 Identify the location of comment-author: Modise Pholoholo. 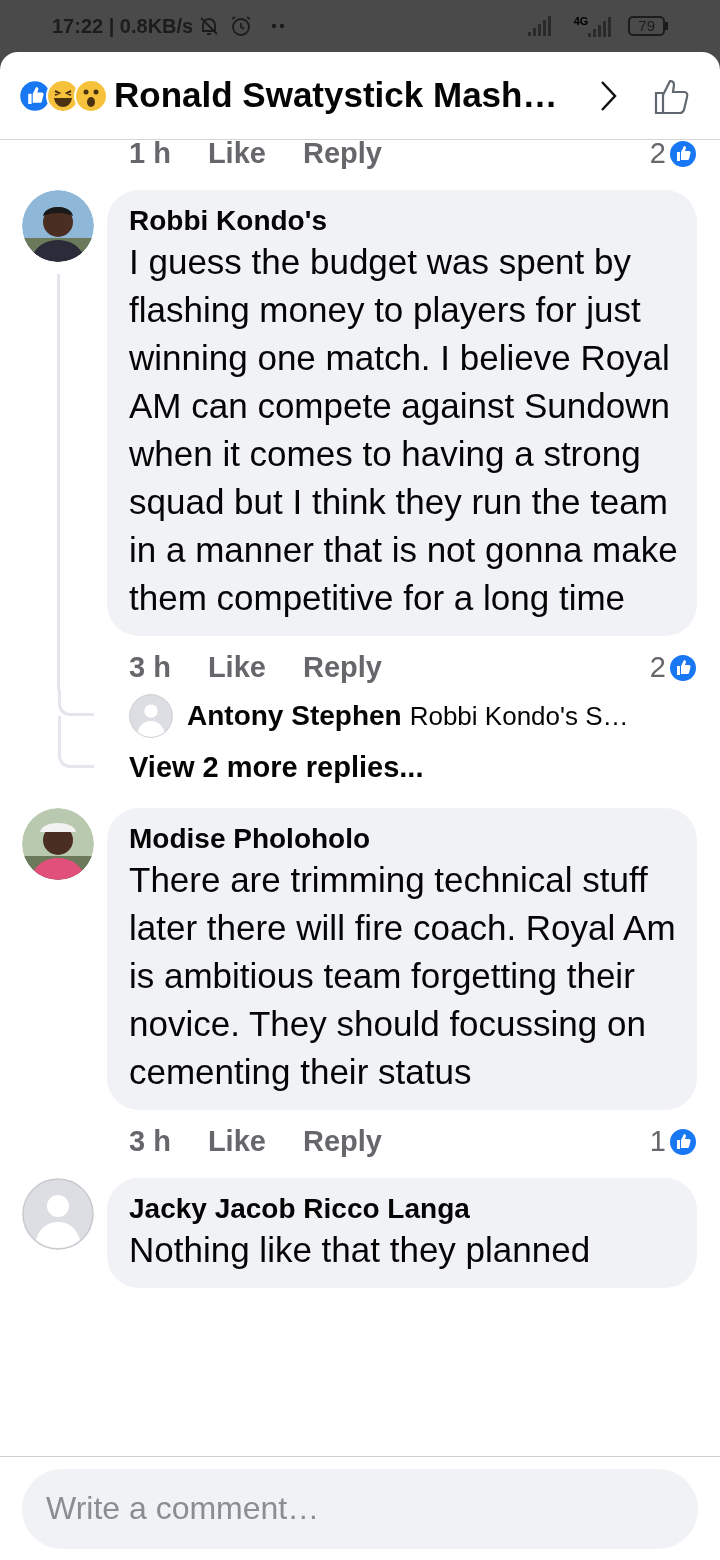
(405, 839).